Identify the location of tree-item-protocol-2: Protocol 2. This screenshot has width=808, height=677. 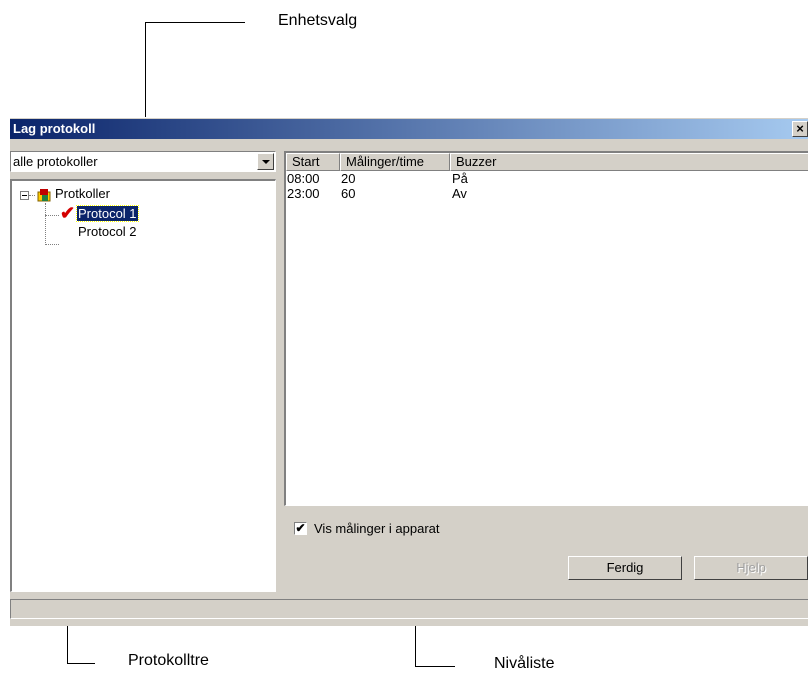
(107, 231).